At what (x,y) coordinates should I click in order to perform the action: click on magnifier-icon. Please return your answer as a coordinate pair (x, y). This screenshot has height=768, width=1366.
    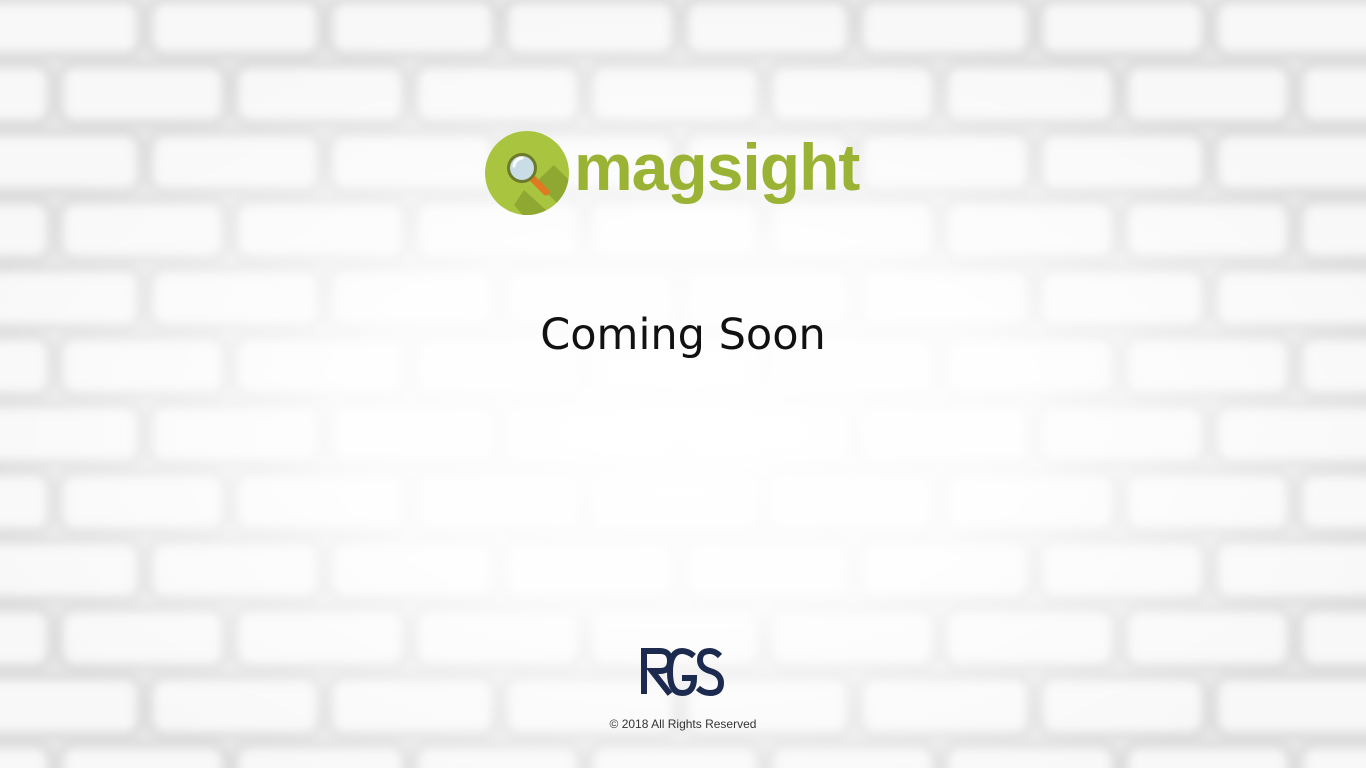
    Looking at the image, I should click on (527, 173).